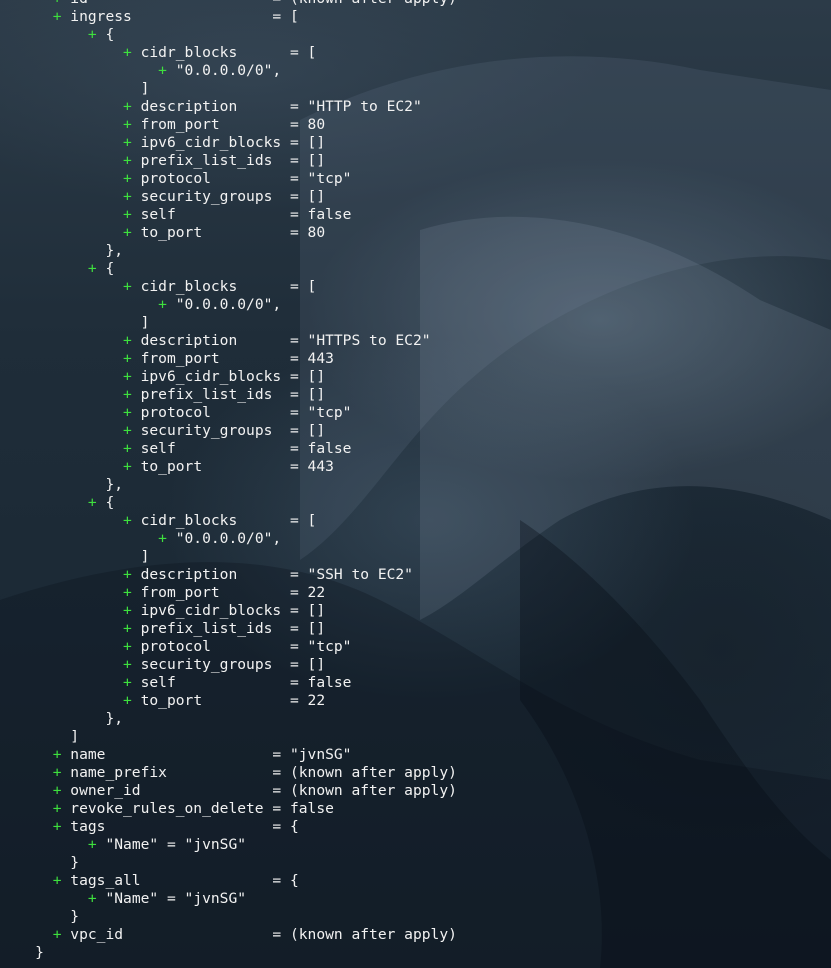 This screenshot has width=831, height=968. I want to click on line-text: security_groups = [], so click(228, 664).